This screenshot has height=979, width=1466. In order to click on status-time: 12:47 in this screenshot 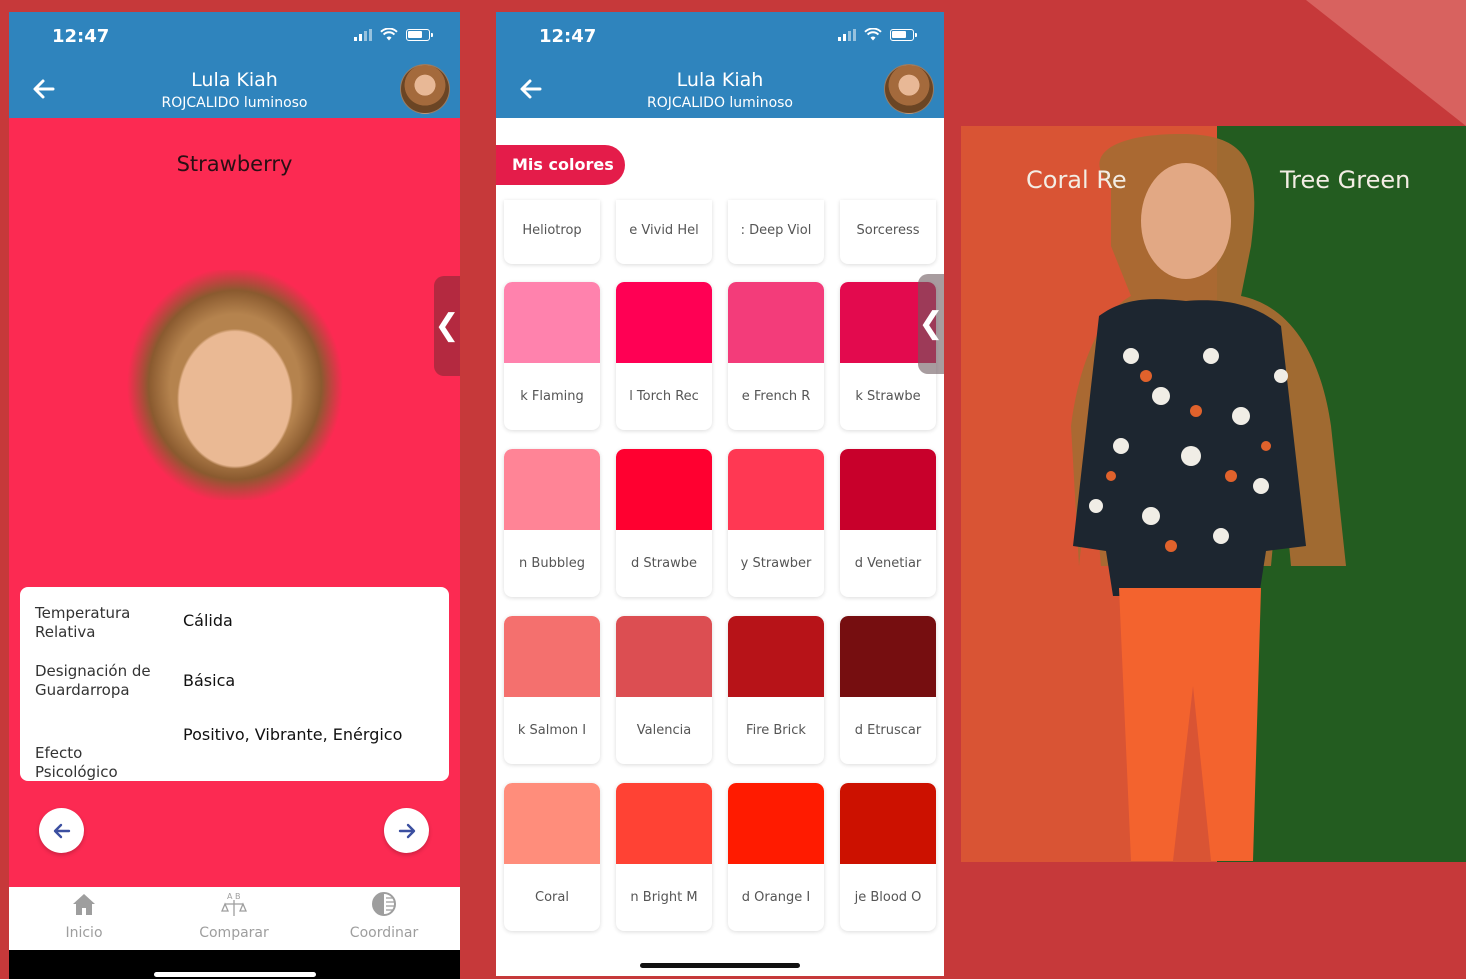, I will do `click(568, 36)`.